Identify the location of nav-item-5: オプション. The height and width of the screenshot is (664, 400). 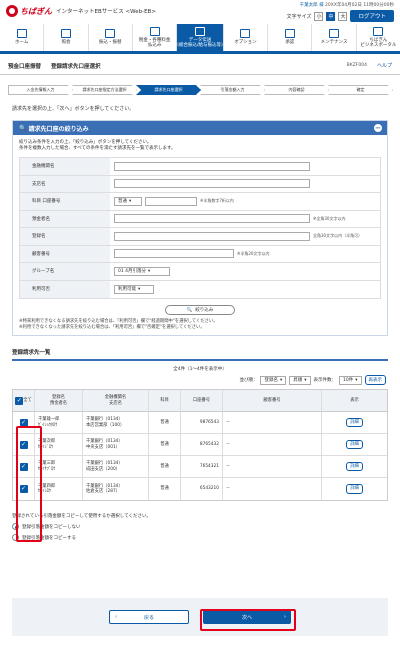
(246, 37).